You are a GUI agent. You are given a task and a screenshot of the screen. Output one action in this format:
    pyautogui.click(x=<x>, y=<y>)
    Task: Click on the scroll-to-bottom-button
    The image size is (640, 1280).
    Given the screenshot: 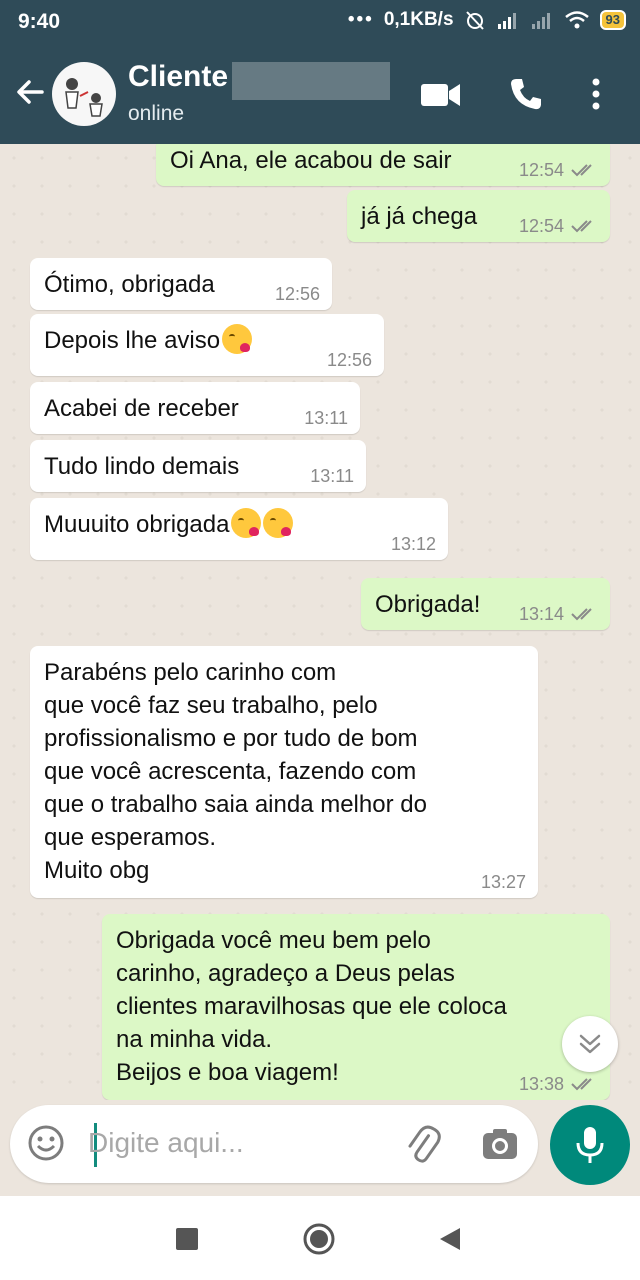 What is the action you would take?
    pyautogui.click(x=590, y=1044)
    